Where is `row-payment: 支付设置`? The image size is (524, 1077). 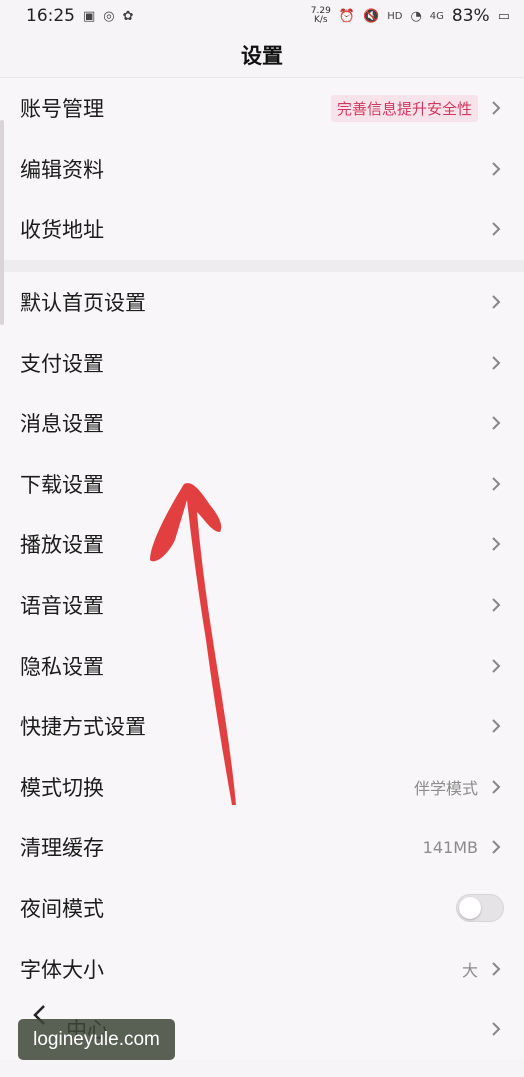
row-payment: 支付设置 is located at coordinates (262, 362).